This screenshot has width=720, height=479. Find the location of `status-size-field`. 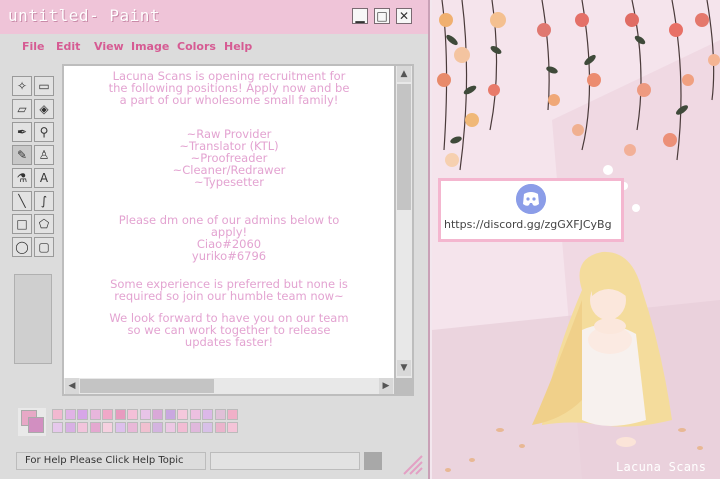

status-size-field is located at coordinates (373, 461).